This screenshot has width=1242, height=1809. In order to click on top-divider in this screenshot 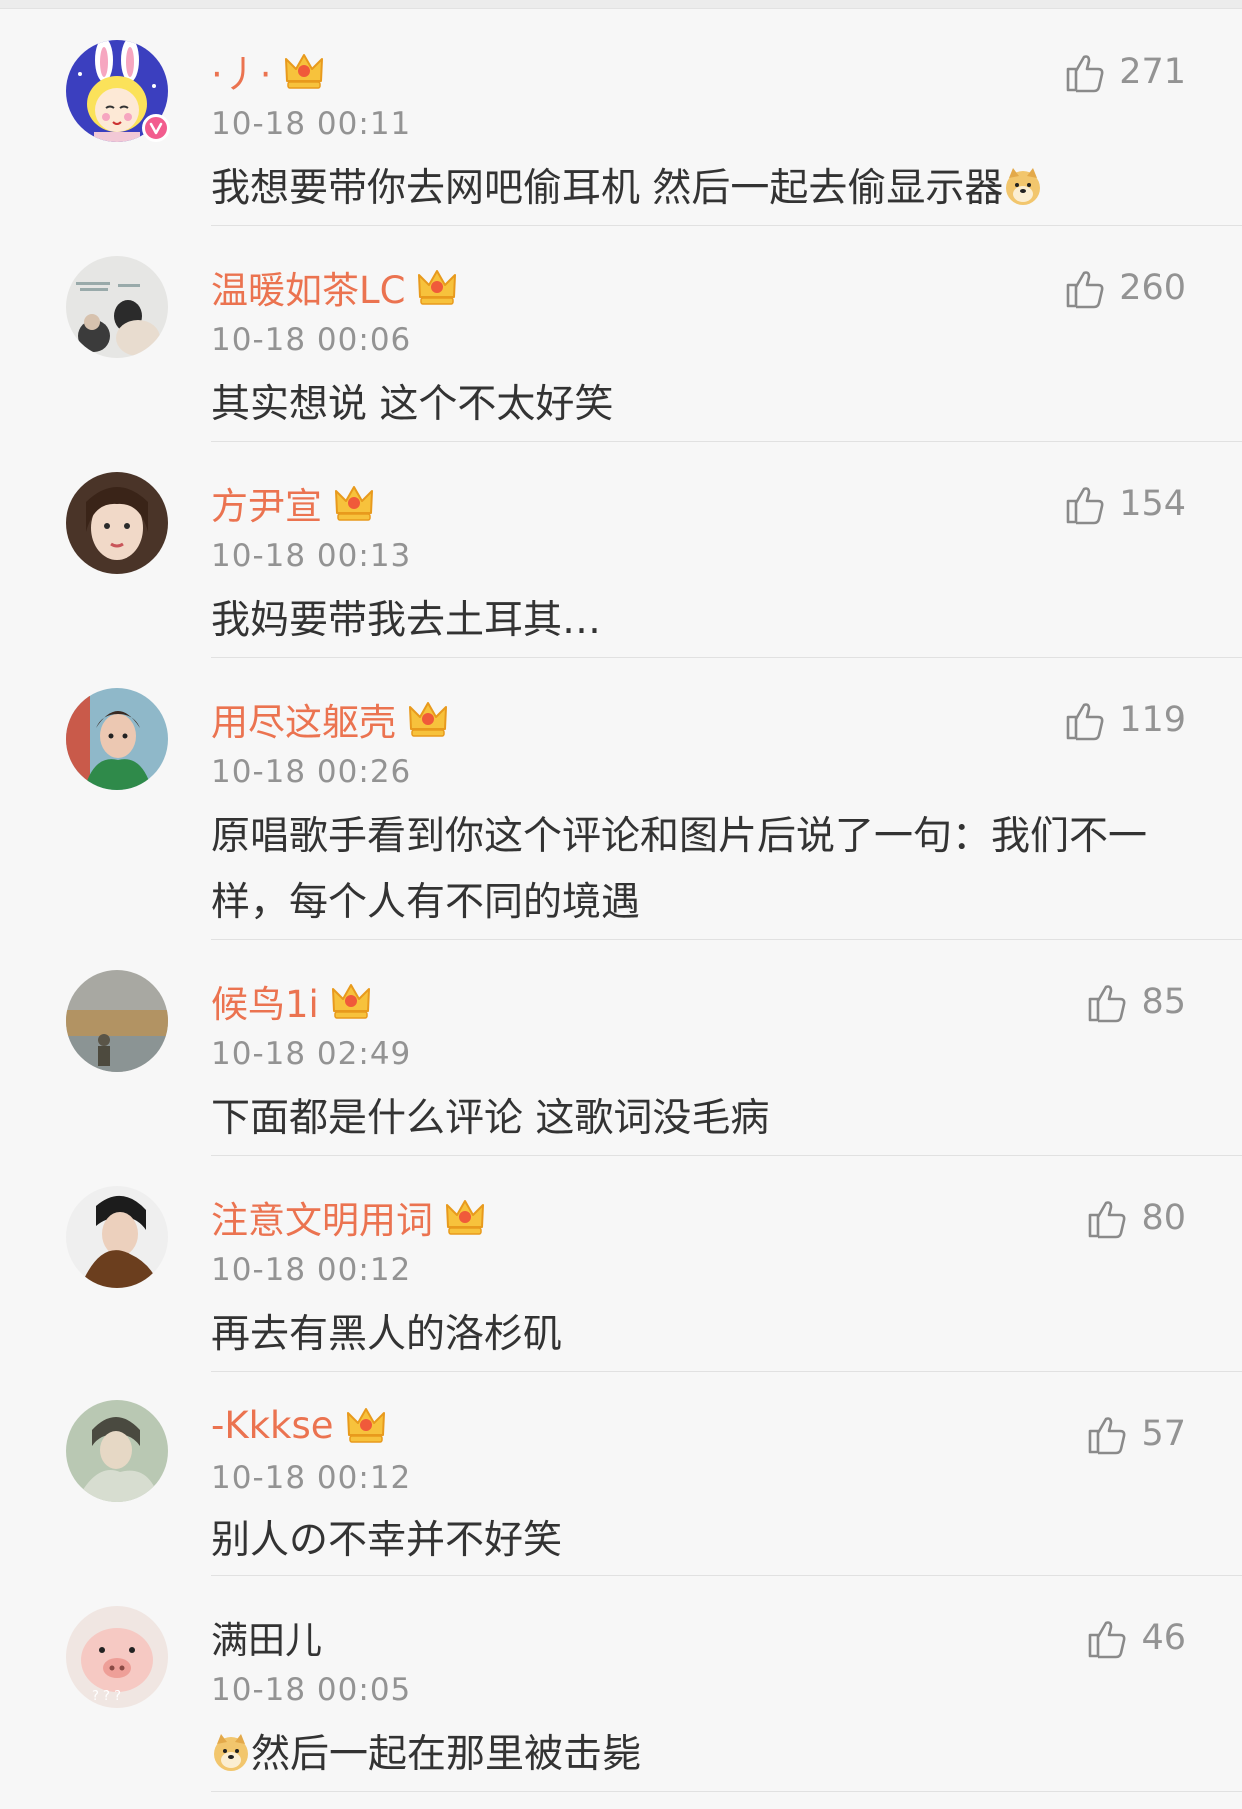, I will do `click(621, 4)`.